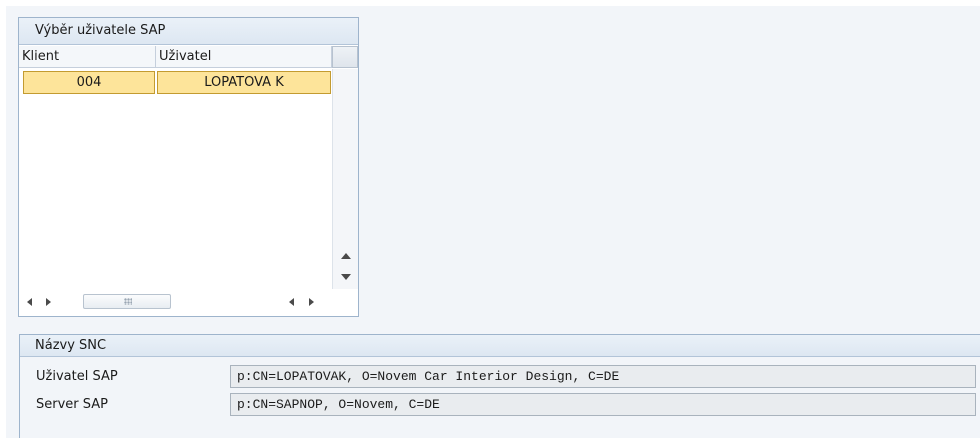  What do you see at coordinates (244, 82) in the screenshot?
I see `cell-uzivatel: LOPATOVA K` at bounding box center [244, 82].